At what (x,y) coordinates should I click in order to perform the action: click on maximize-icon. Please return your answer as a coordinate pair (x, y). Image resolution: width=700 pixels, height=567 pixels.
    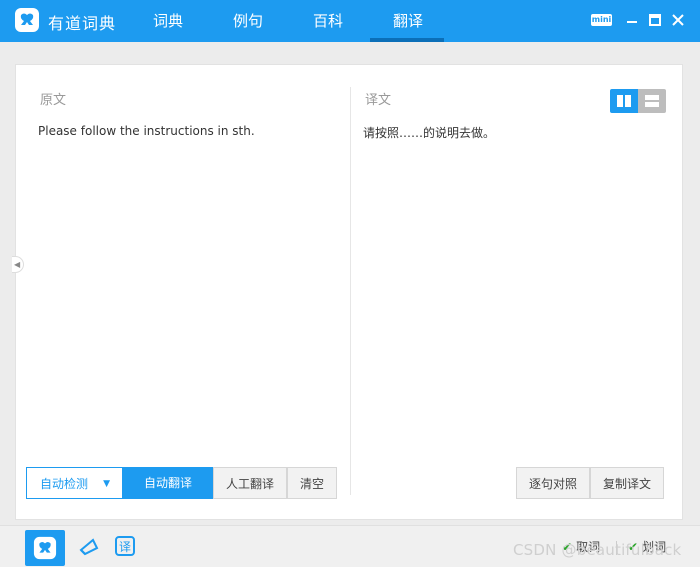
    Looking at the image, I should click on (655, 20).